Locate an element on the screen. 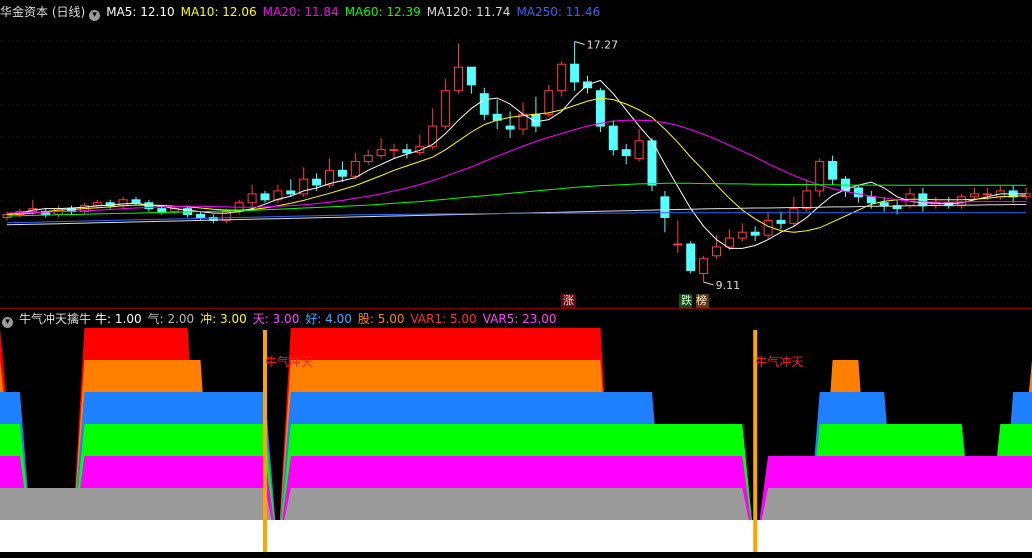  indicator-legend-item: 股: 5.00 is located at coordinates (381, 319).